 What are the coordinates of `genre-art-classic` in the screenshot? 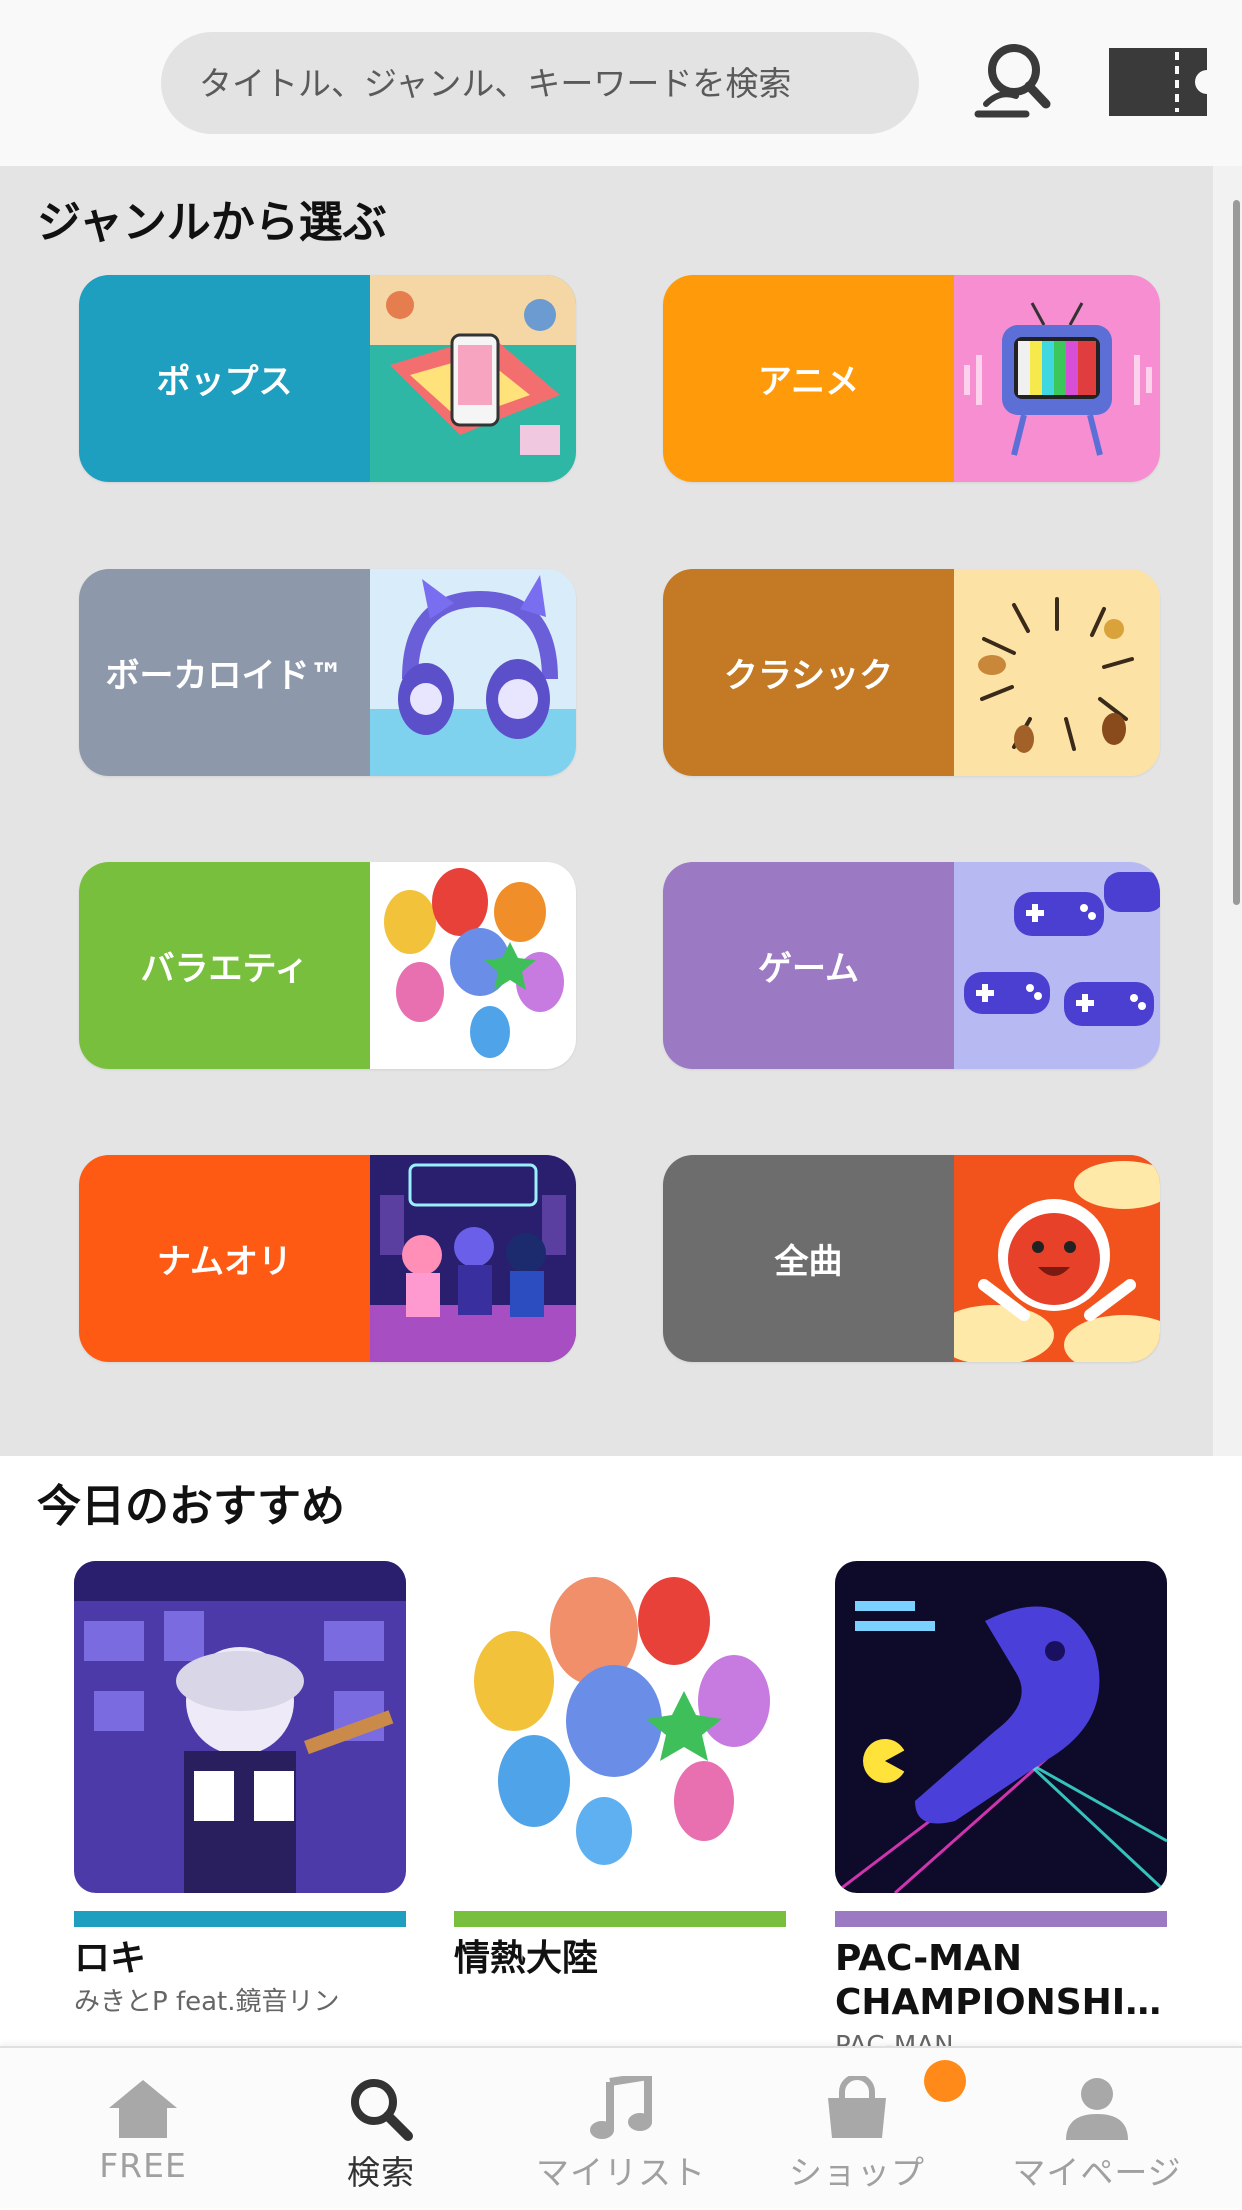 It's located at (1057, 672).